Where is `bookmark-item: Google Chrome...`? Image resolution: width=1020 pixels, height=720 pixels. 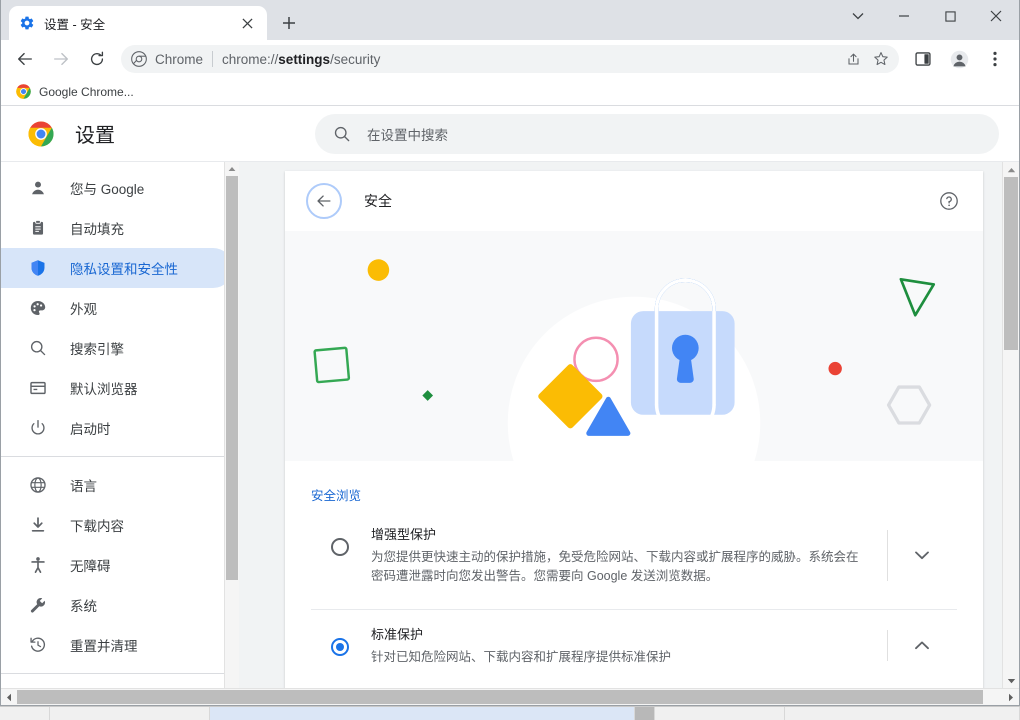 bookmark-item: Google Chrome... is located at coordinates (75, 92).